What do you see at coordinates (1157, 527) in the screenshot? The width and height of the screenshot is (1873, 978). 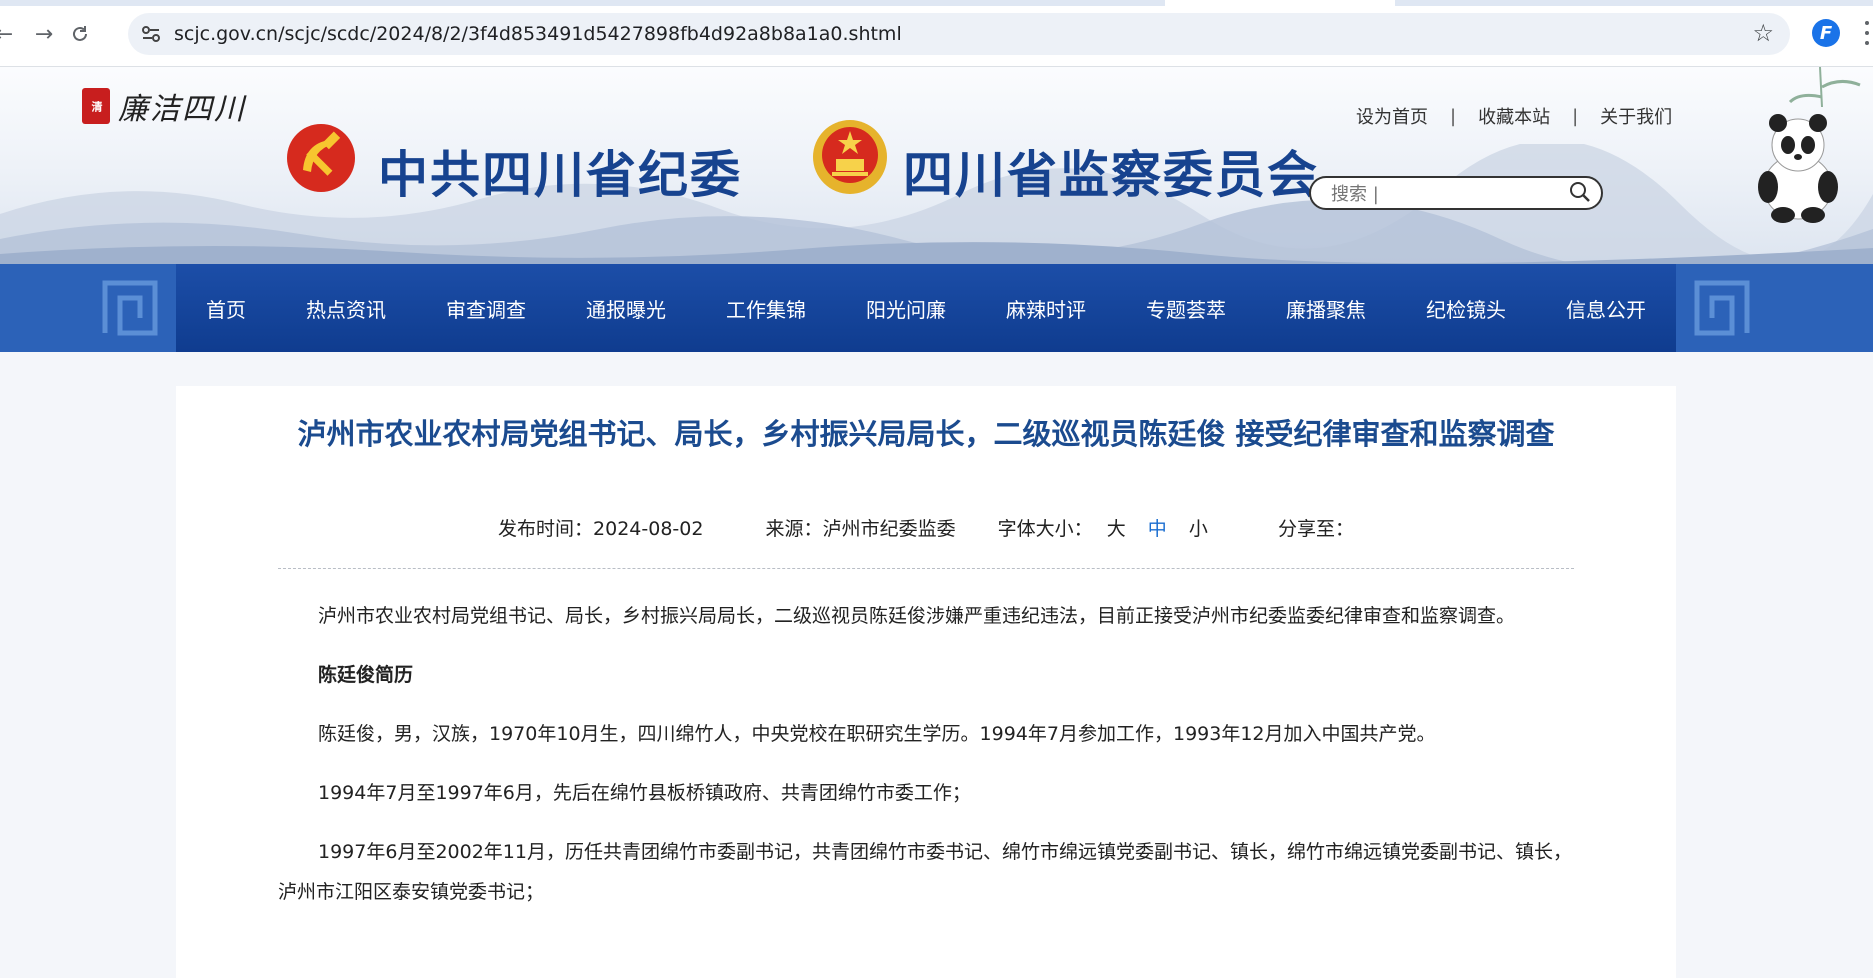 I see `font-size-medium: 中` at bounding box center [1157, 527].